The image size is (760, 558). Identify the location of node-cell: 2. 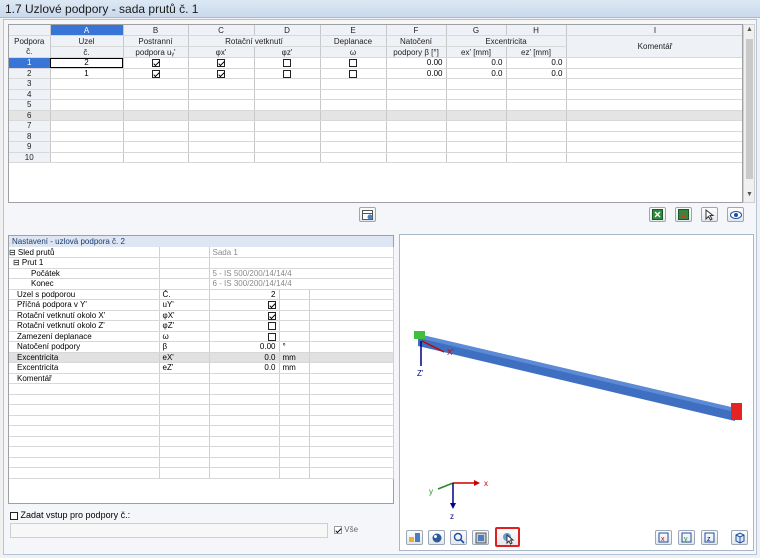
(87, 63).